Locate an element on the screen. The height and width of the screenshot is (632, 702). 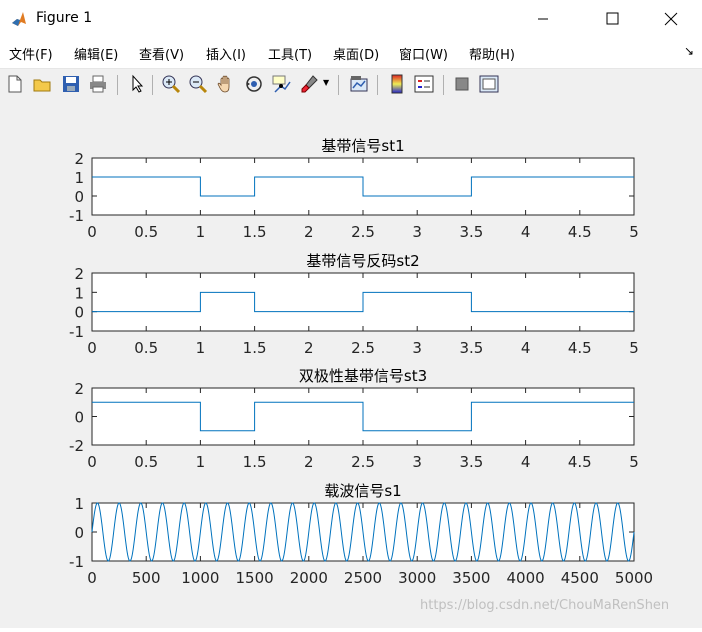
minimize-button is located at coordinates (543, 19).